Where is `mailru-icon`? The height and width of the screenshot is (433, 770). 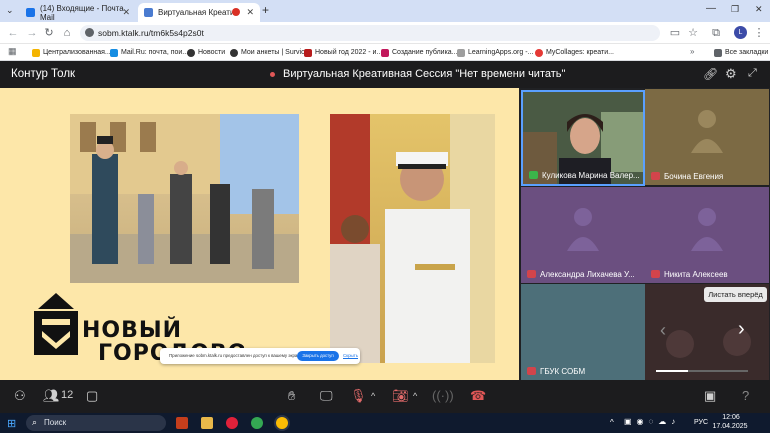
mailru-icon is located at coordinates (114, 52).